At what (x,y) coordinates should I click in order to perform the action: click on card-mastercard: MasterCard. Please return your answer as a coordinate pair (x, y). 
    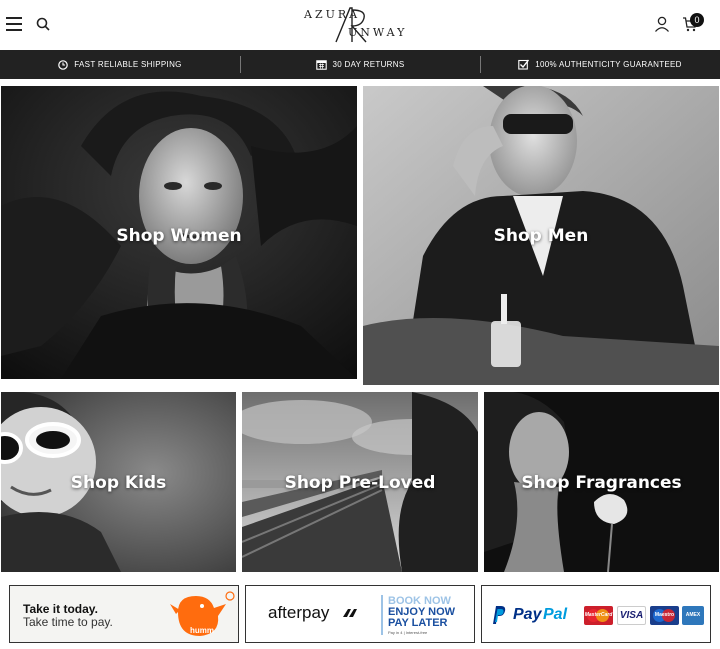
    Looking at the image, I should click on (598, 615).